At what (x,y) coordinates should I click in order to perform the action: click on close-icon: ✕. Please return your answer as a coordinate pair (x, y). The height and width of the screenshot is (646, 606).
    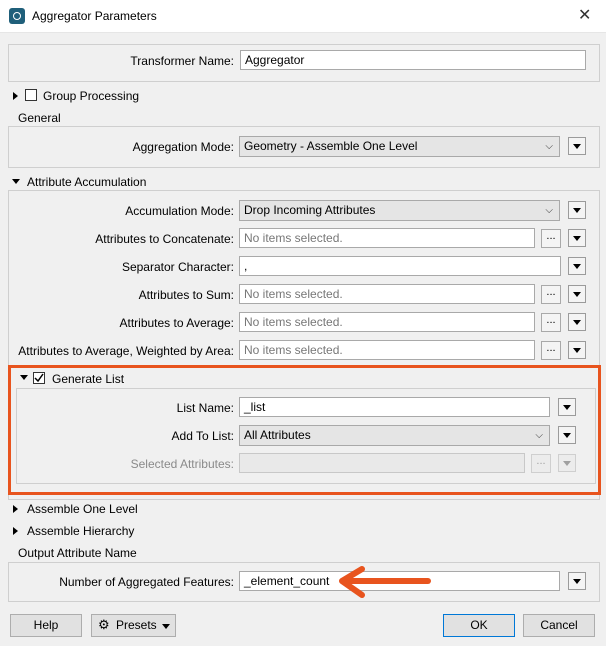
    Looking at the image, I should click on (584, 15).